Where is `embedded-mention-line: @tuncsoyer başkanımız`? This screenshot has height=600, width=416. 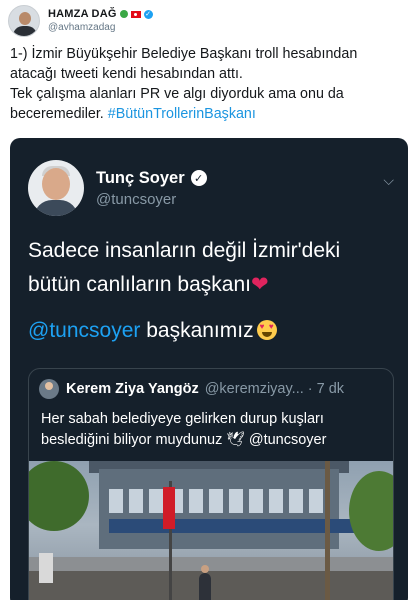 embedded-mention-line: @tuncsoyer başkanımız is located at coordinates (152, 331).